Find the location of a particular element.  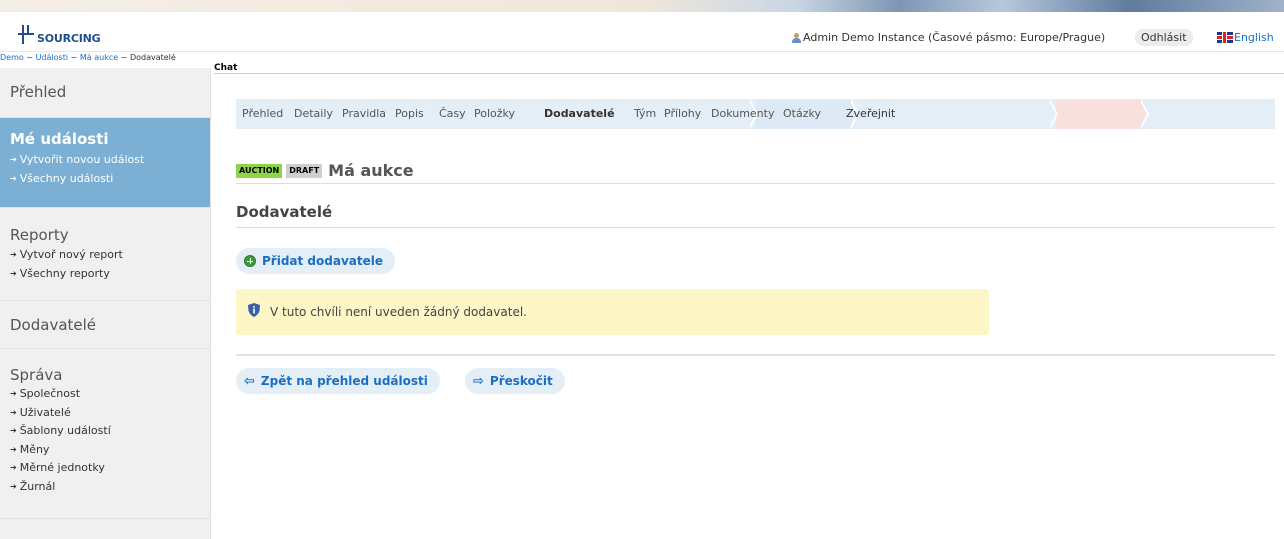

auction-badge: AUCTION is located at coordinates (259, 170).